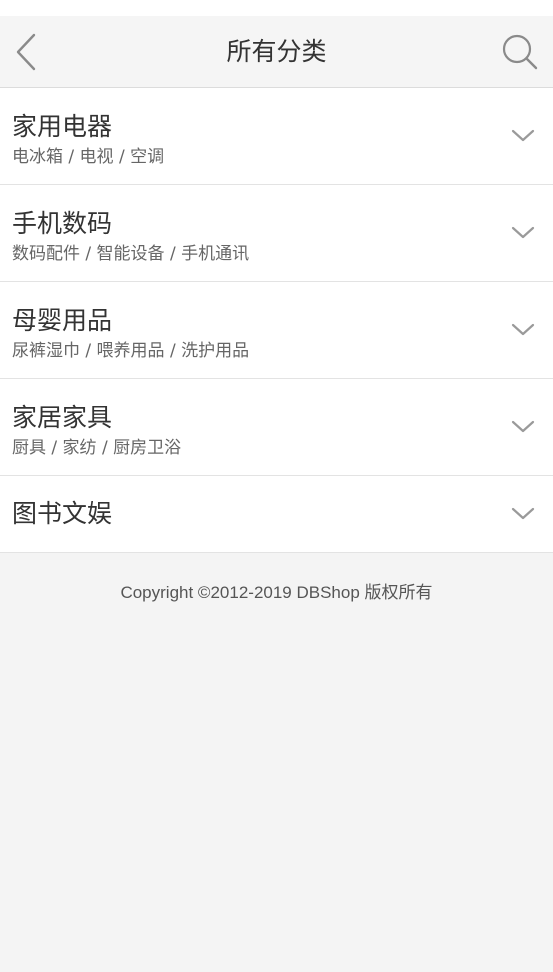  I want to click on category-subtitle: 厨具 / 家纺 / 厨房卫浴, so click(97, 448).